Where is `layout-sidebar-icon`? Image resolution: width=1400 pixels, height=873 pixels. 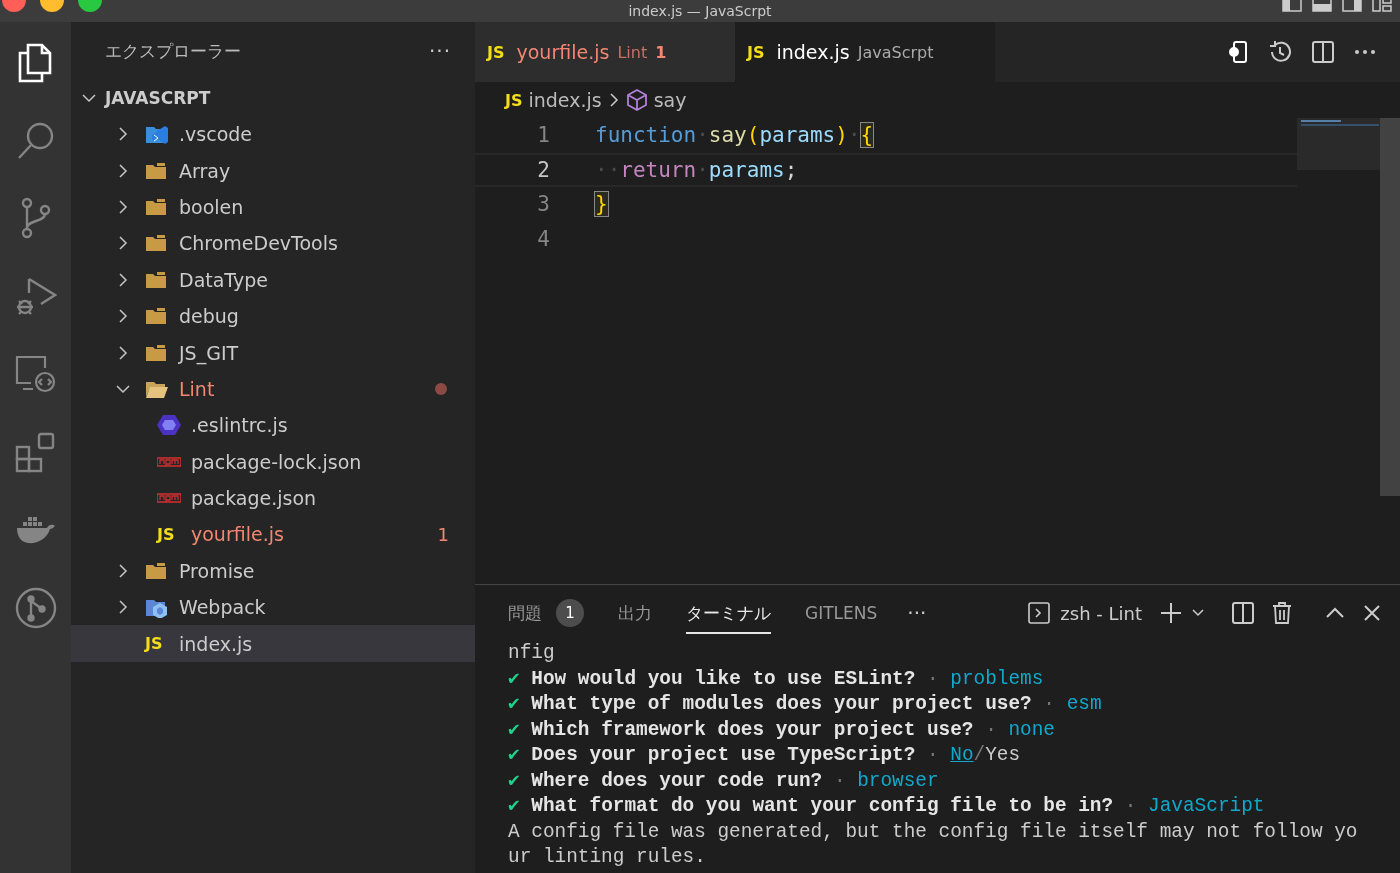
layout-sidebar-icon is located at coordinates (1292, 6).